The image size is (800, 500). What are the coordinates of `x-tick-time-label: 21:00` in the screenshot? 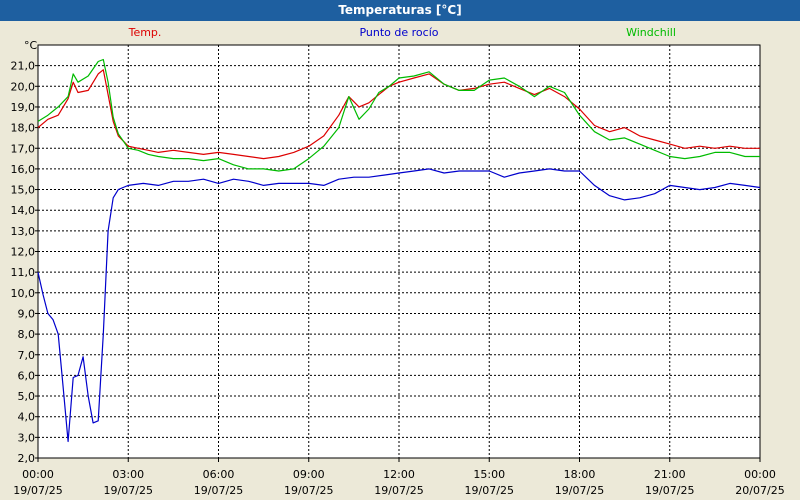 It's located at (670, 474).